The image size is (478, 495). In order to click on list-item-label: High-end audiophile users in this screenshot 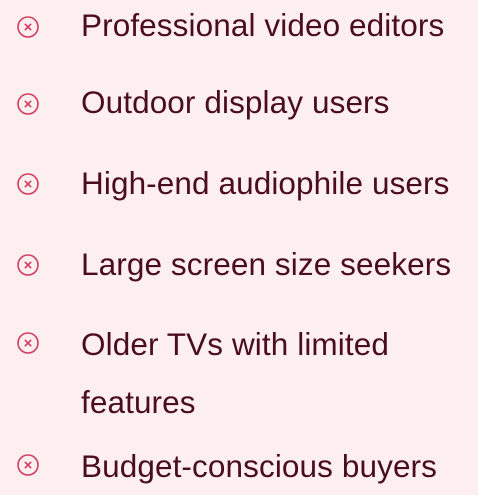, I will do `click(265, 183)`.